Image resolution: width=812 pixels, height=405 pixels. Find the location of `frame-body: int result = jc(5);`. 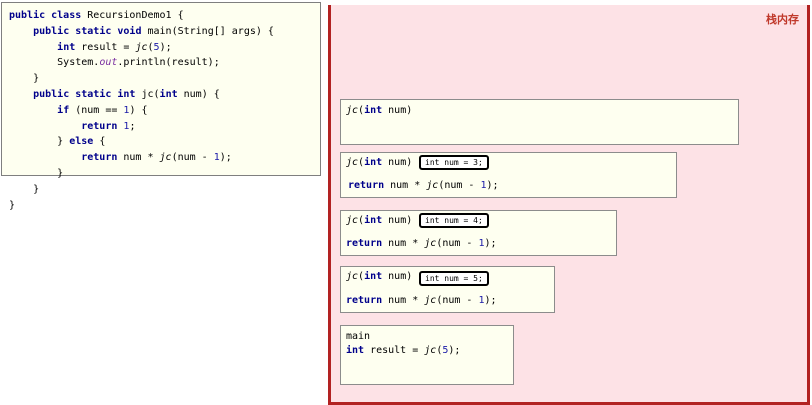

frame-body: int result = jc(5); is located at coordinates (403, 350).